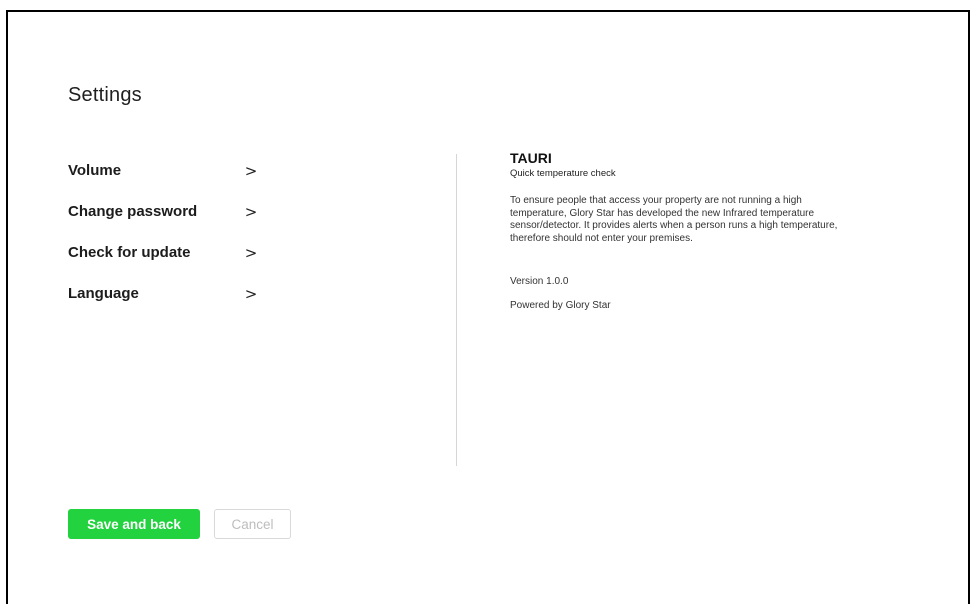 The height and width of the screenshot is (604, 972). What do you see at coordinates (539, 281) in the screenshot?
I see `version-text: Version 1.0.0` at bounding box center [539, 281].